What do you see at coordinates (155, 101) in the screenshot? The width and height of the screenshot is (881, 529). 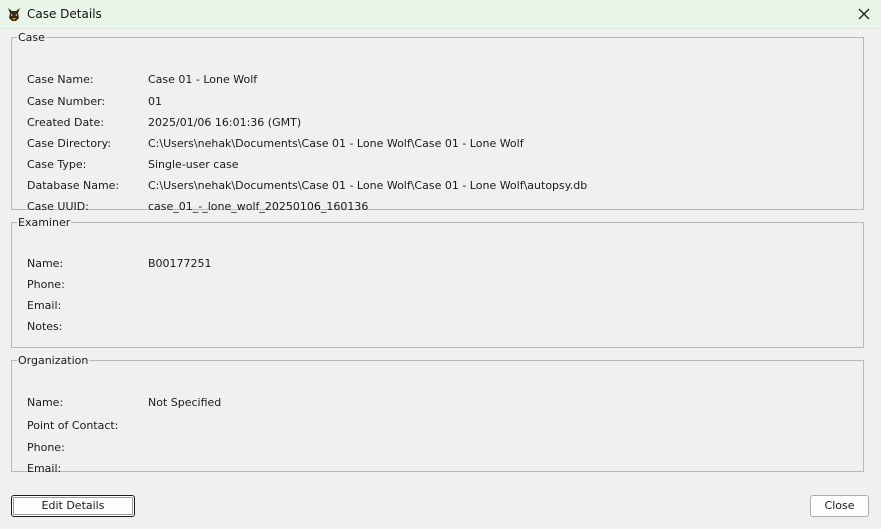 I see `case-number-value: 01` at bounding box center [155, 101].